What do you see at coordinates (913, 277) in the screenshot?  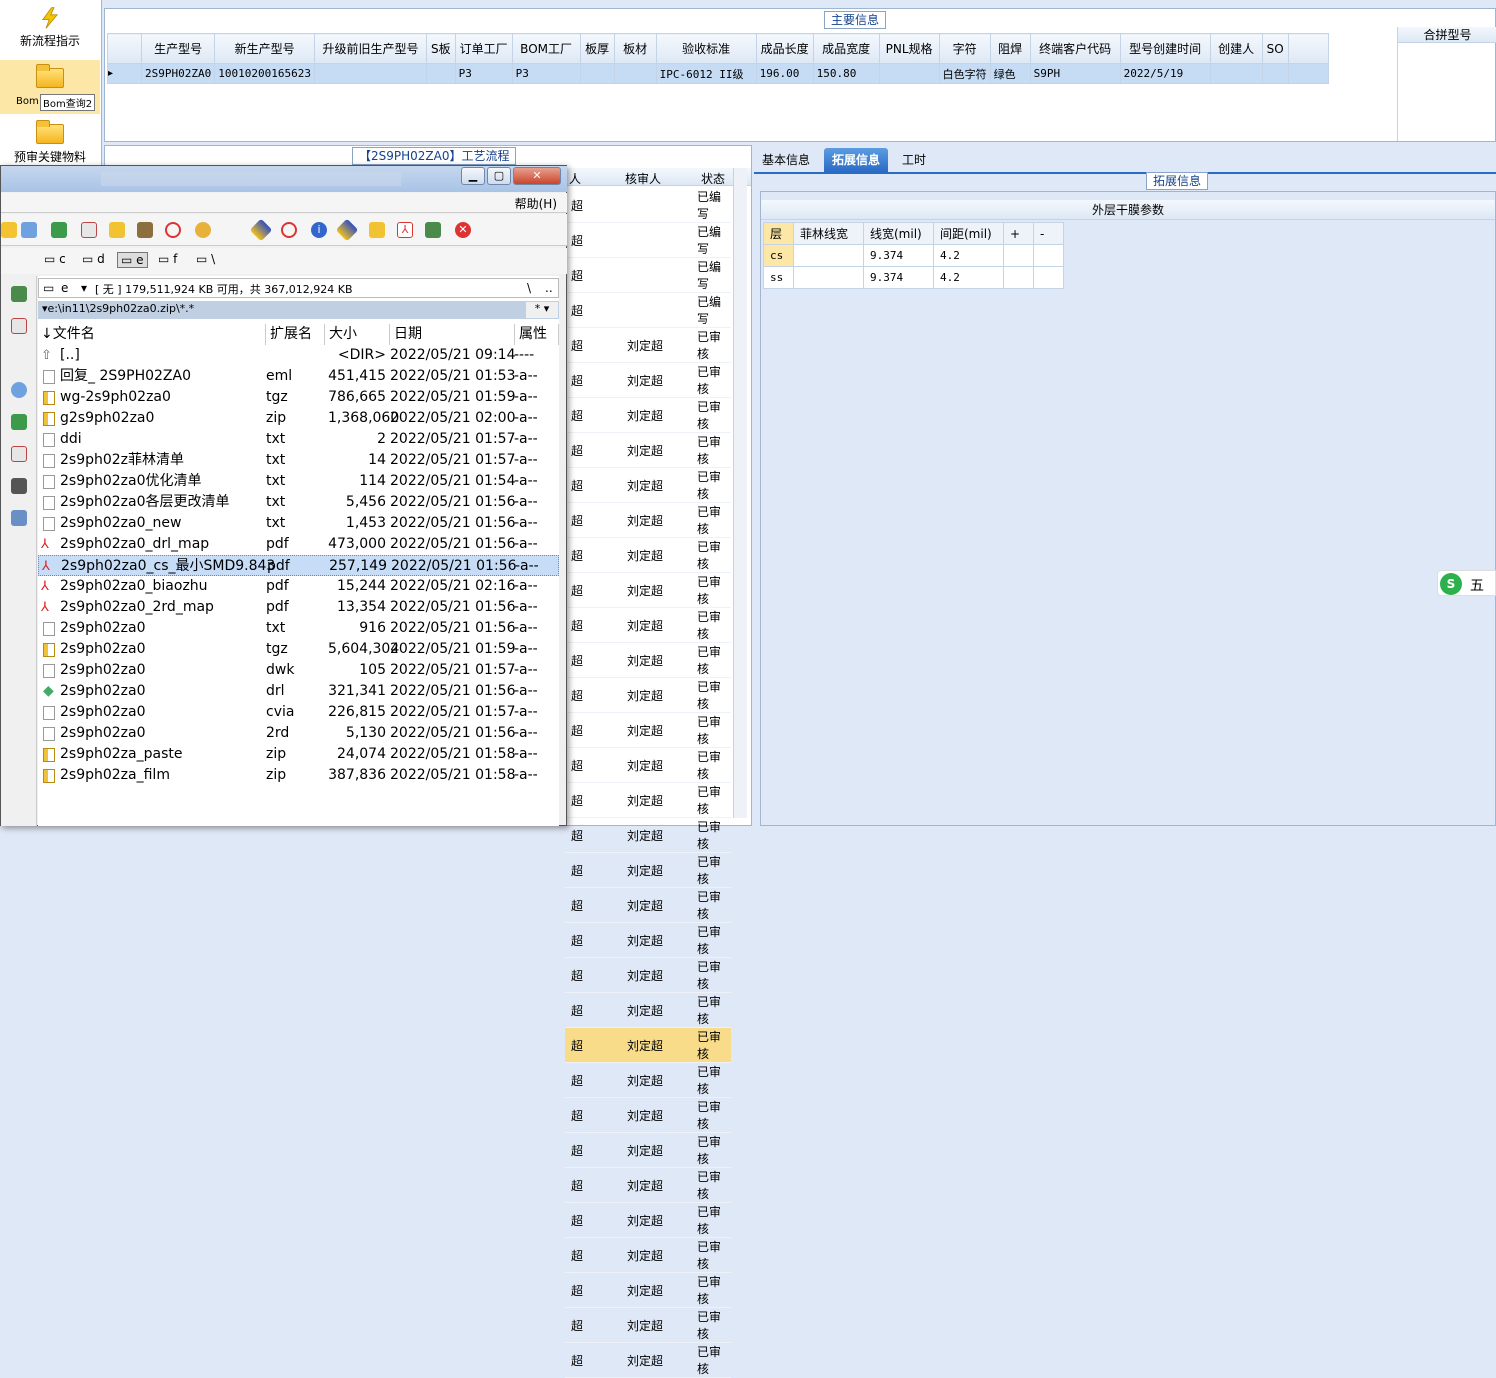 I see `table-row: ss 9.374 4.2` at bounding box center [913, 277].